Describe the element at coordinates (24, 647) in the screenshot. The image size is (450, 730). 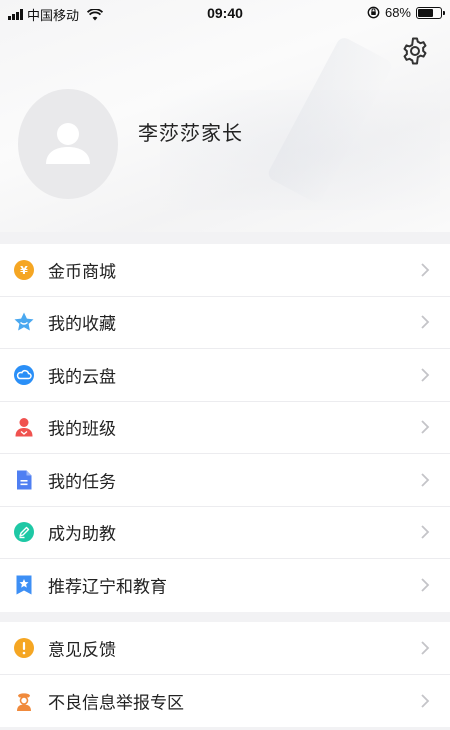
I see `feedback-exclamation-icon` at that location.